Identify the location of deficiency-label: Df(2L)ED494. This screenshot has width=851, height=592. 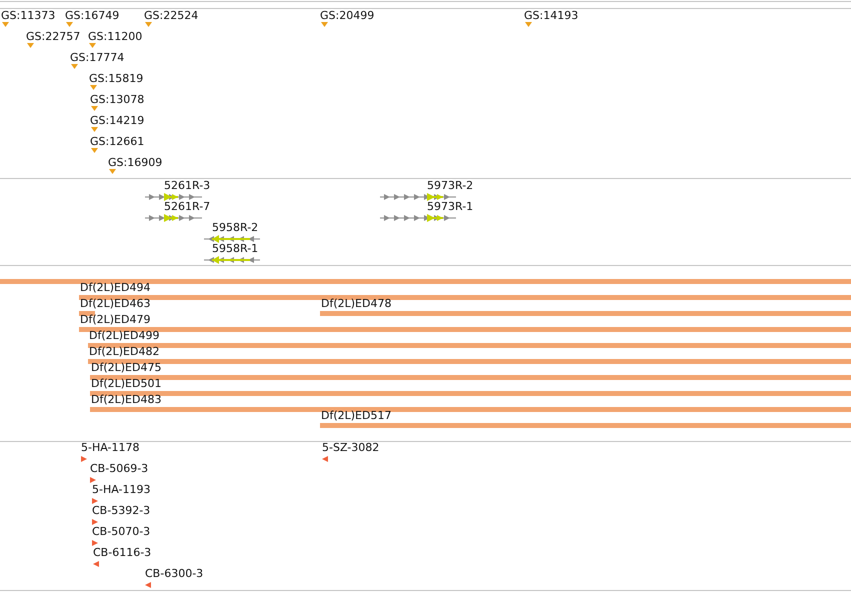
(115, 288).